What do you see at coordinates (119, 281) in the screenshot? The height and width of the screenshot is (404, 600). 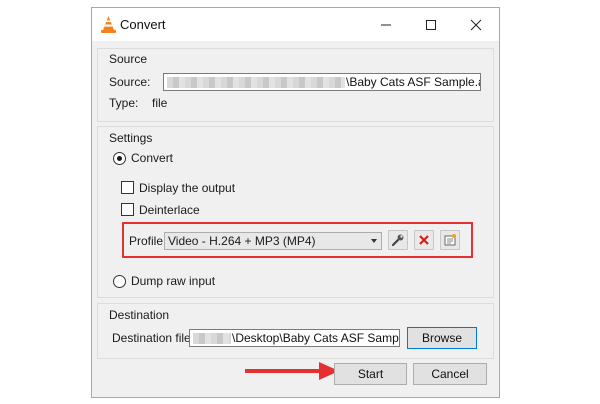 I see `dump-raw-radio` at bounding box center [119, 281].